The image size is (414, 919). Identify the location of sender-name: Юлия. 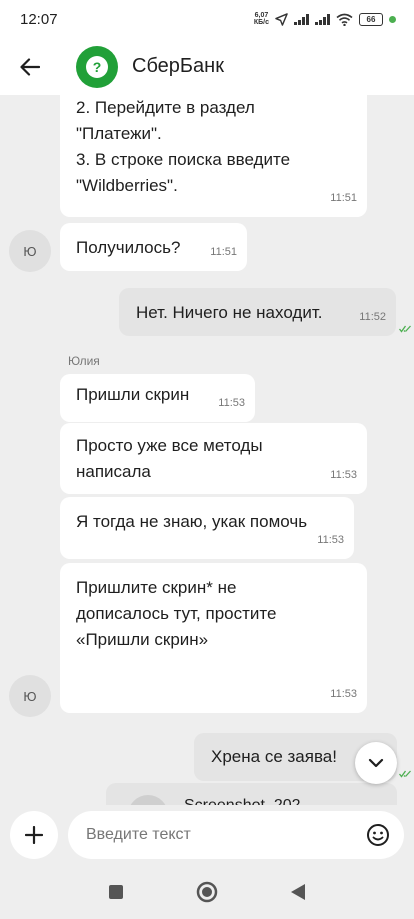
(84, 361).